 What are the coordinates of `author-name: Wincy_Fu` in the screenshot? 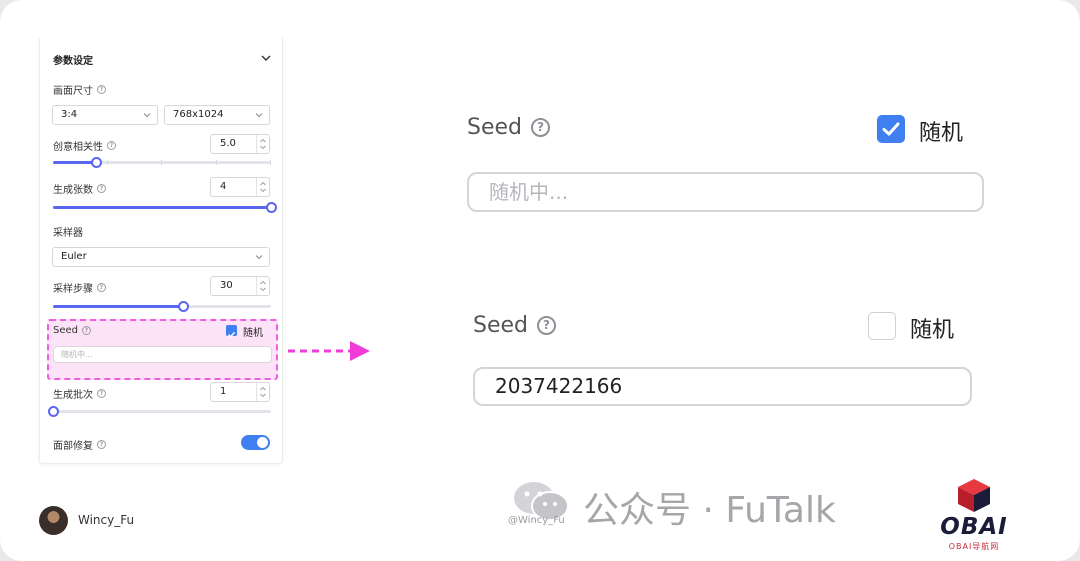 It's located at (106, 520).